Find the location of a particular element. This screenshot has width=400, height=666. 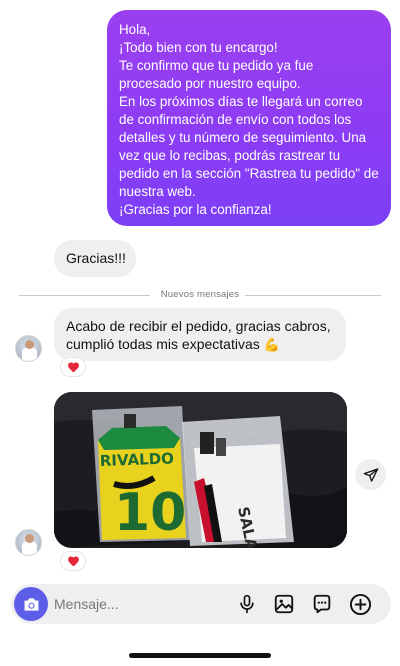

camera-button is located at coordinates (31, 604).